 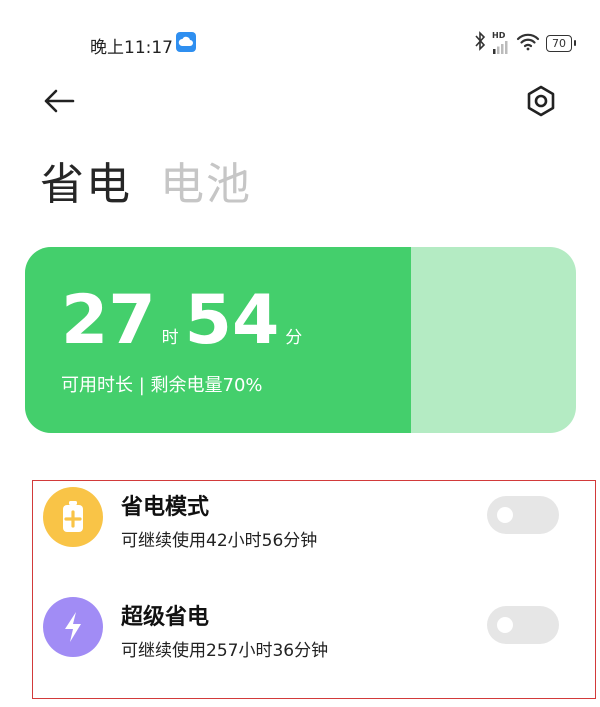 I want to click on remaining-time: 27 时 54 分, so click(x=184, y=321).